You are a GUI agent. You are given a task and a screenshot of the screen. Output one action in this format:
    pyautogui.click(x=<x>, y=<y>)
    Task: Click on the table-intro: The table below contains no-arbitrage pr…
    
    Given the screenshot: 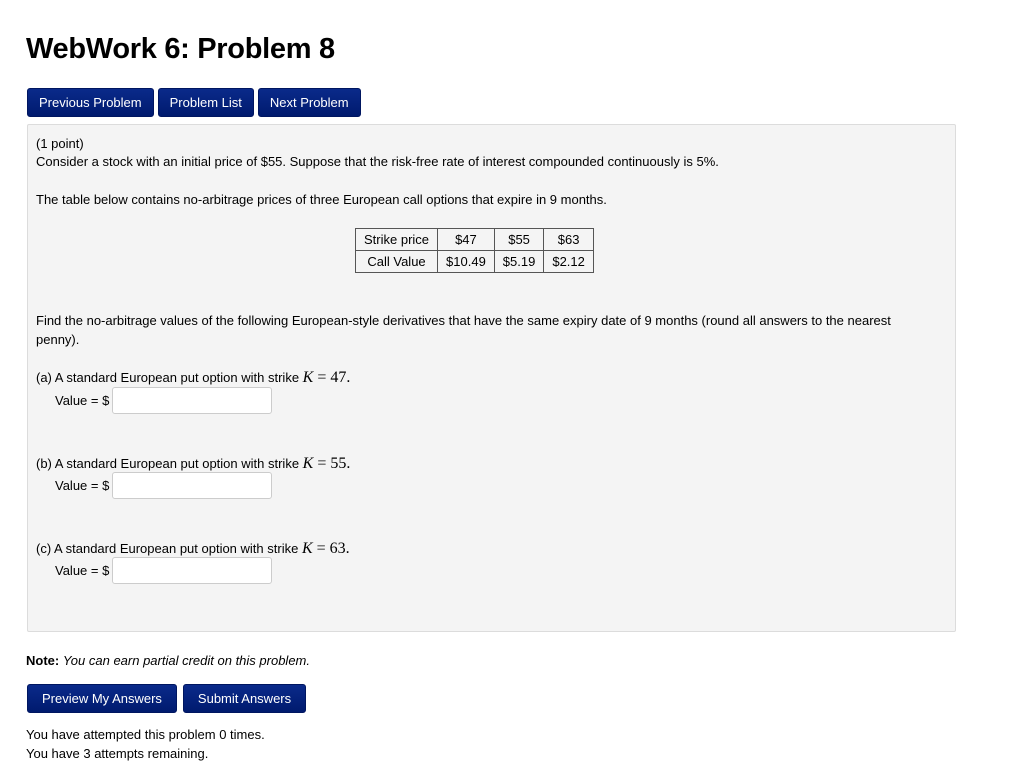 What is the action you would take?
    pyautogui.click(x=321, y=199)
    